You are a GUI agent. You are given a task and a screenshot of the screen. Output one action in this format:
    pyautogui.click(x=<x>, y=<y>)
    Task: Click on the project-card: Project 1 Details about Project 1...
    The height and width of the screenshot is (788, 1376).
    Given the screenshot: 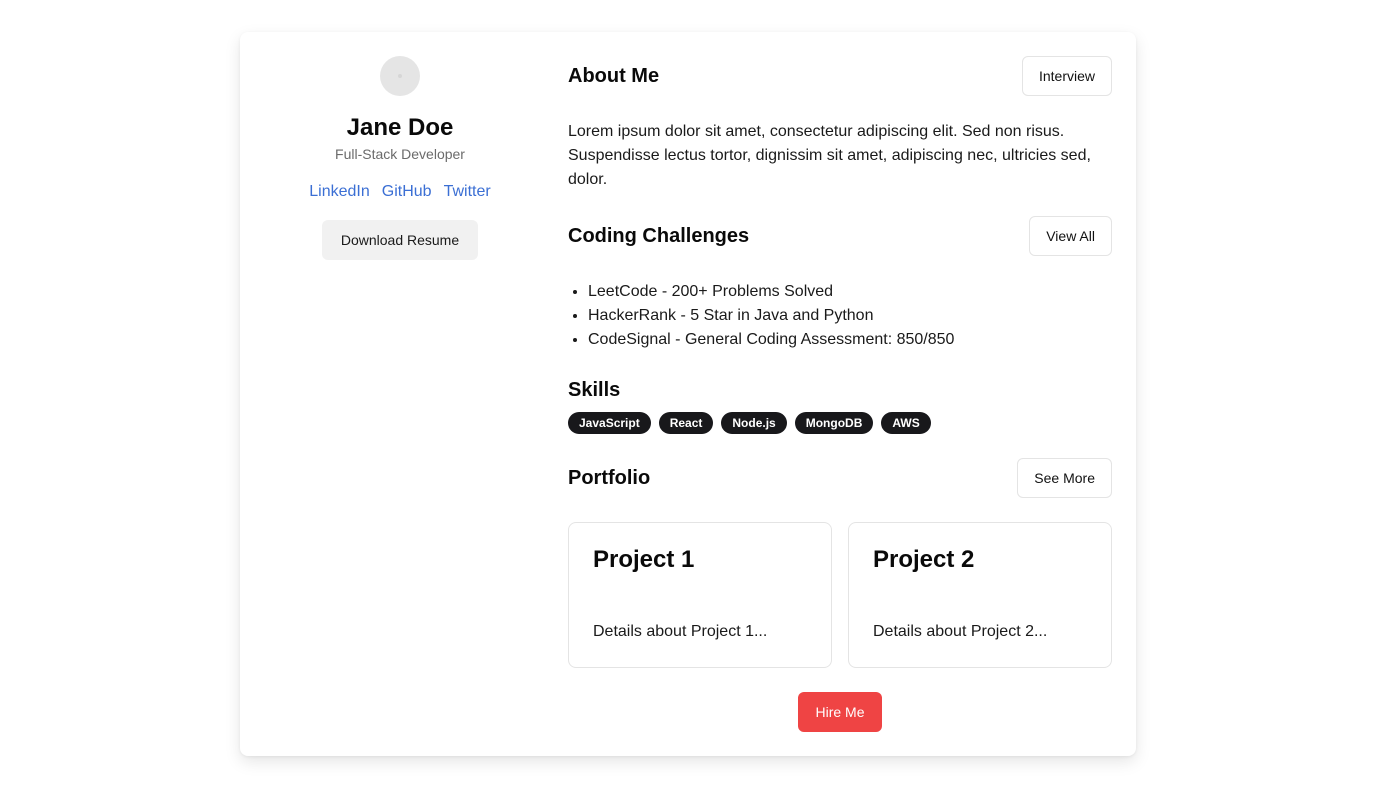 What is the action you would take?
    pyautogui.click(x=700, y=595)
    